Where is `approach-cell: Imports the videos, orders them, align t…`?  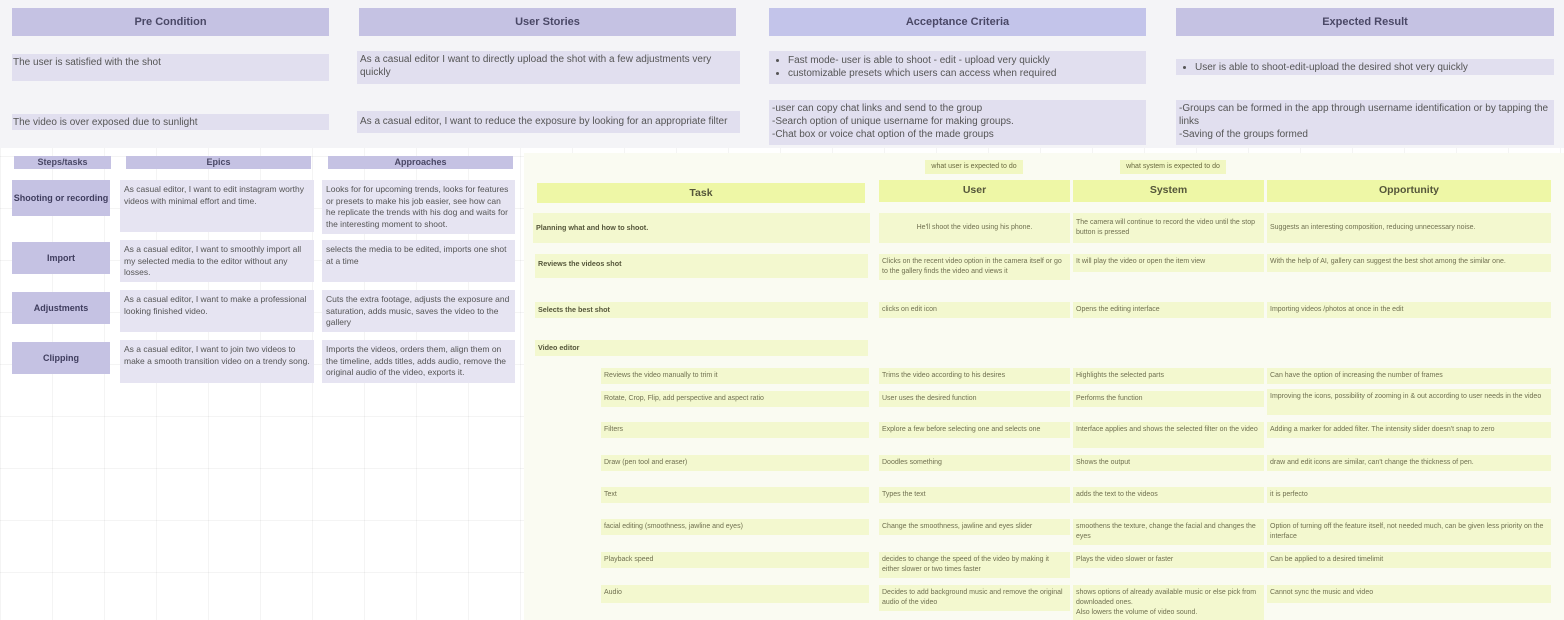 approach-cell: Imports the videos, orders them, align t… is located at coordinates (418, 361).